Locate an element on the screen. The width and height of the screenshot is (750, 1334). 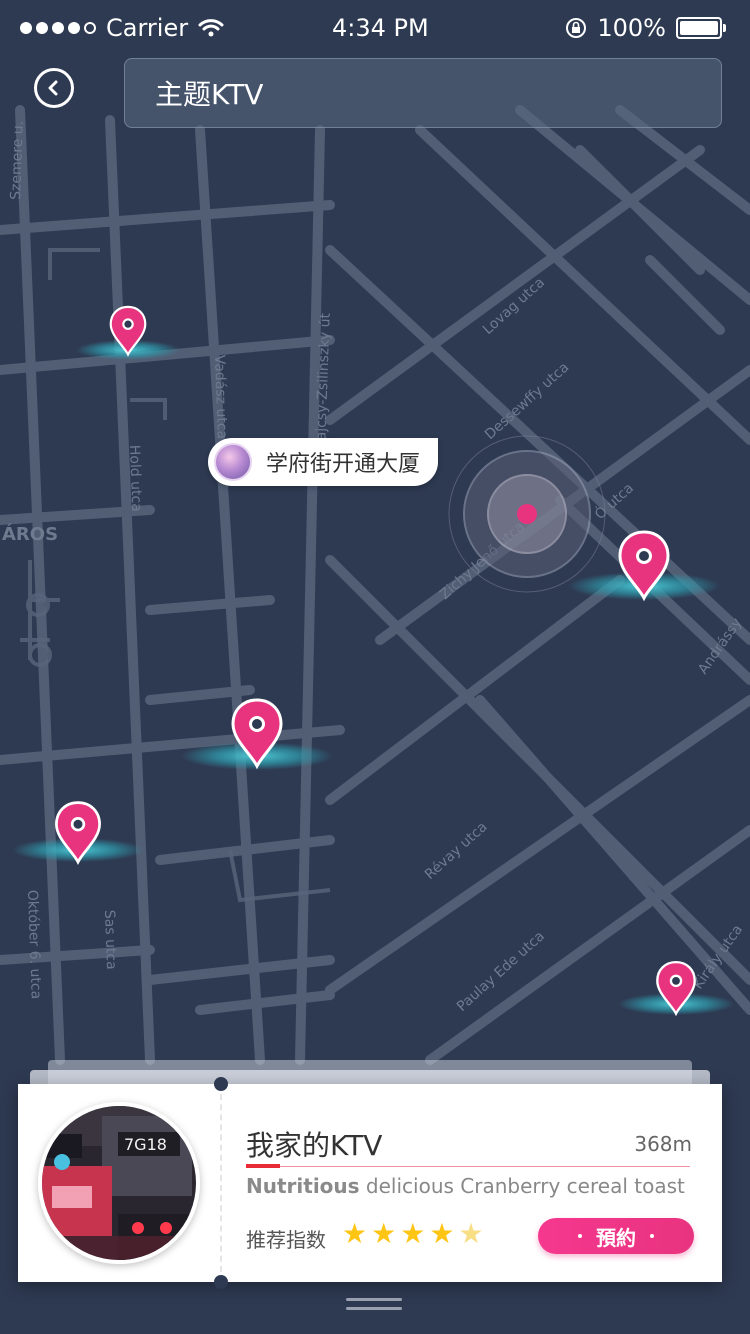
street-label: Vadász utca is located at coordinates (220, 397).